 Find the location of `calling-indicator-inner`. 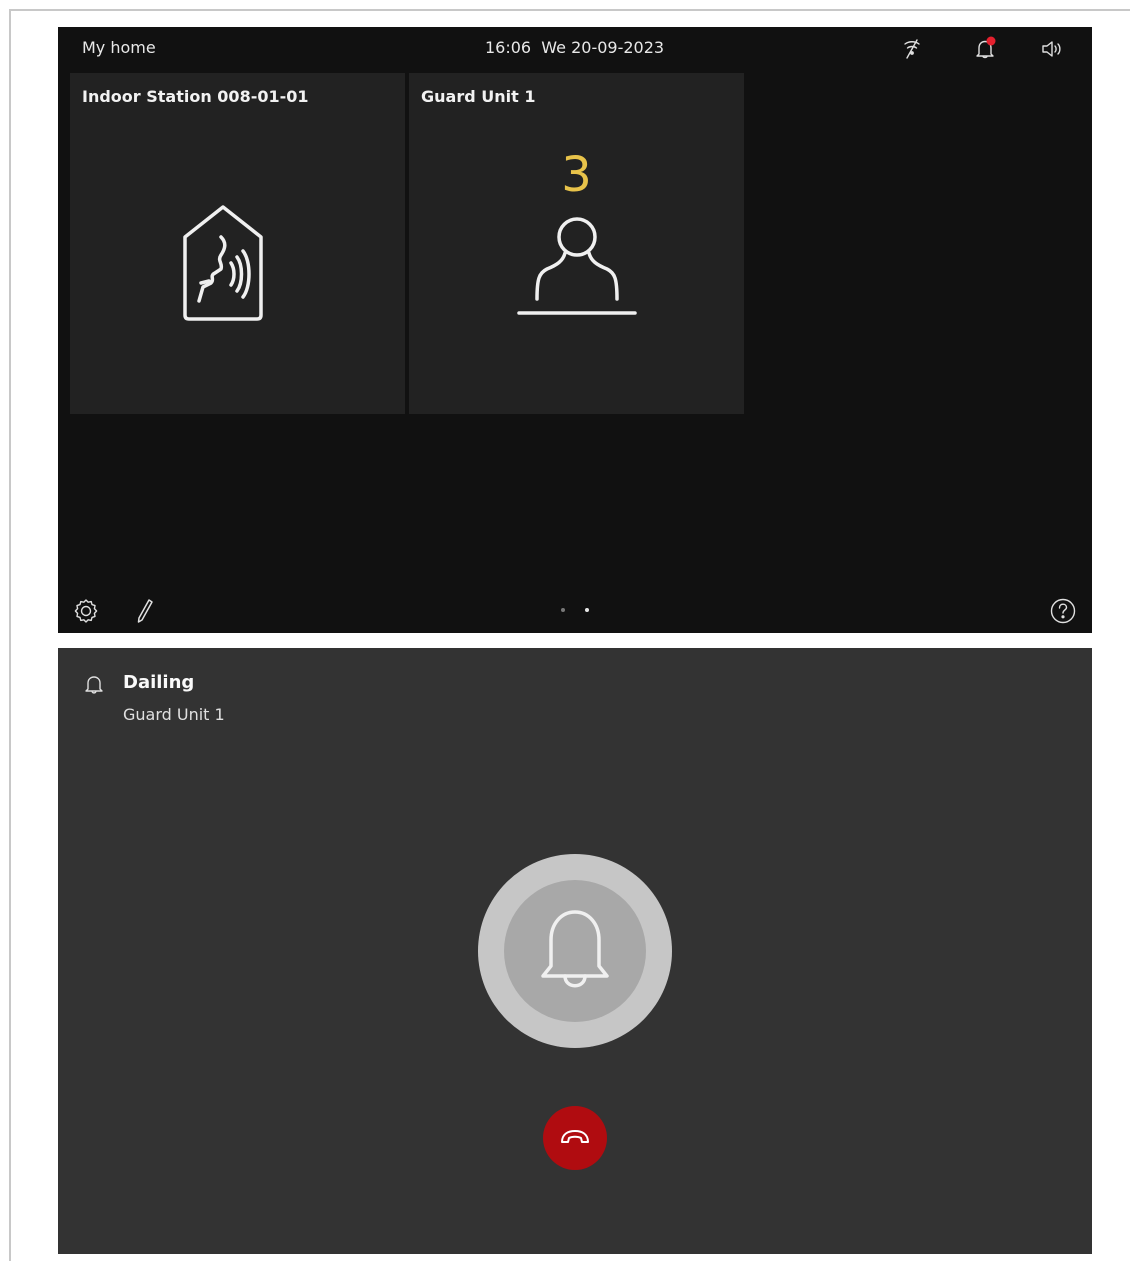

calling-indicator-inner is located at coordinates (575, 951).